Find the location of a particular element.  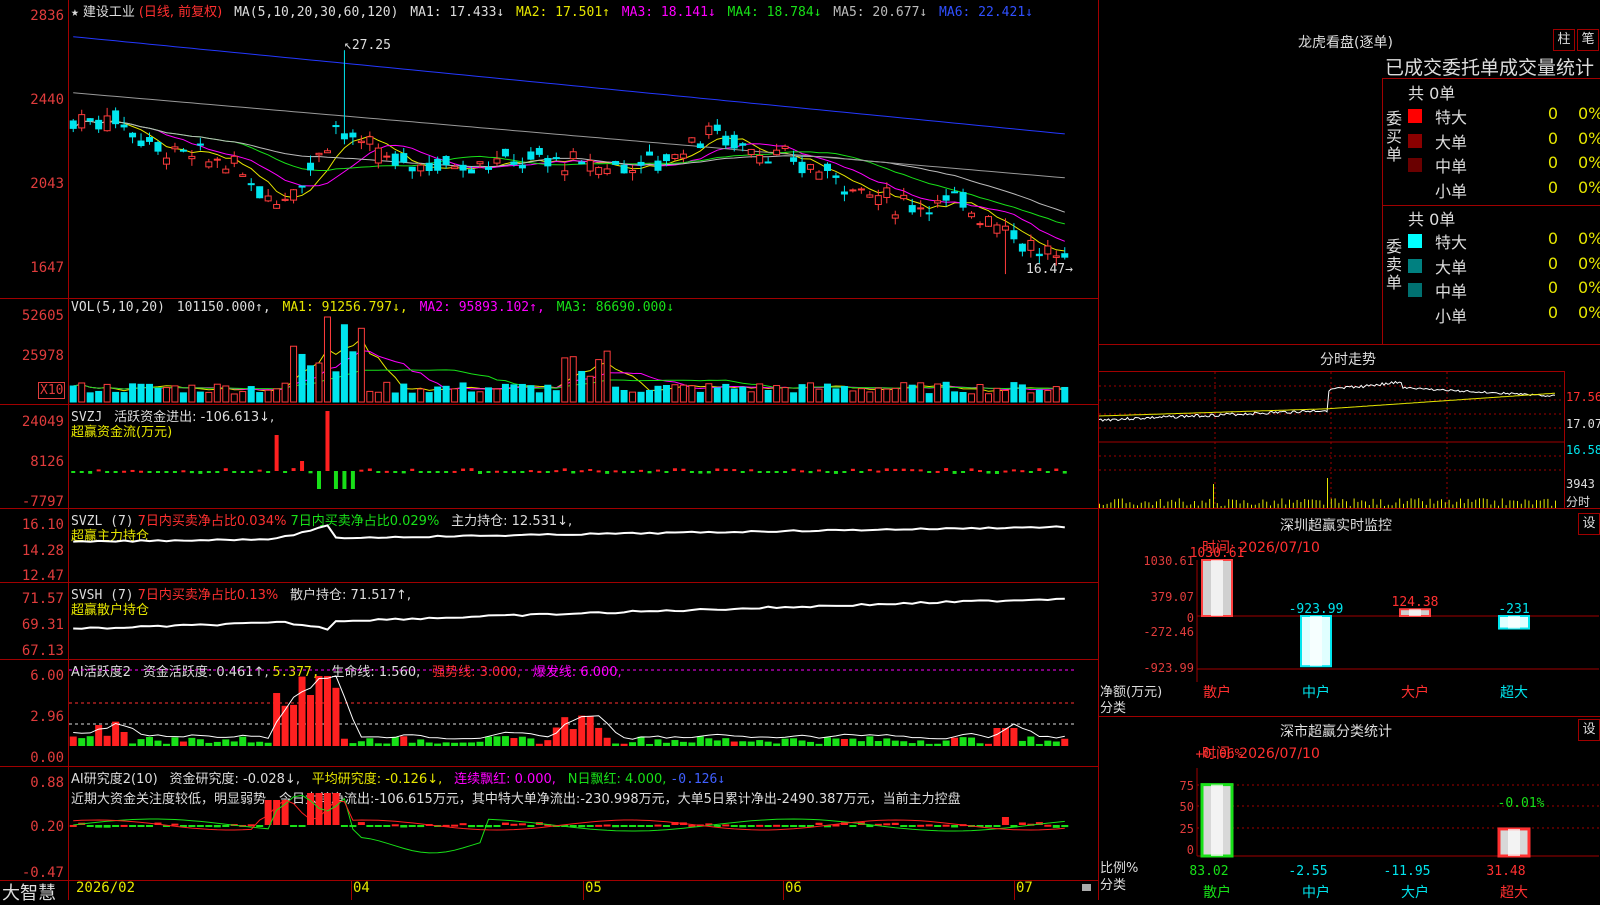

intraday-chart is located at coordinates (1331, 440).